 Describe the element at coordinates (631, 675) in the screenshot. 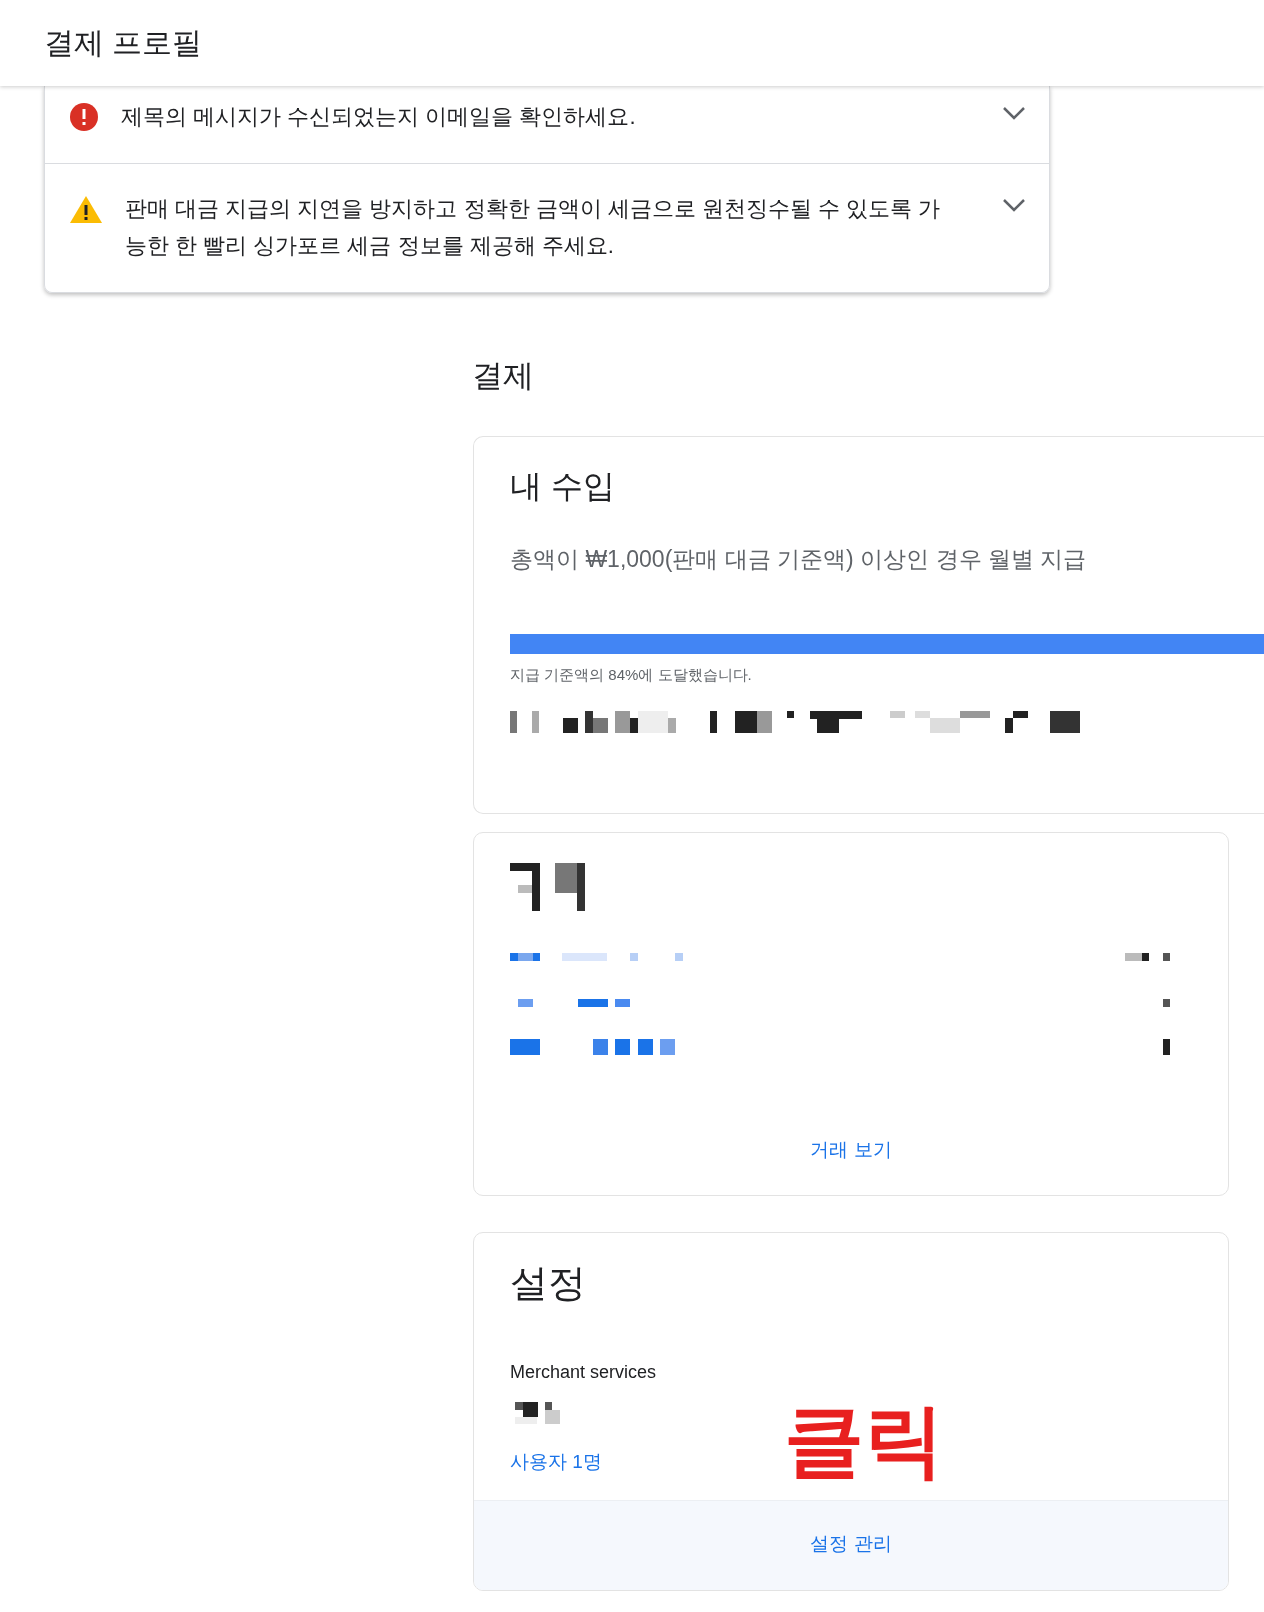

I see `progress-caption: 지급 기준액의 84%에 도달했습니다.` at that location.